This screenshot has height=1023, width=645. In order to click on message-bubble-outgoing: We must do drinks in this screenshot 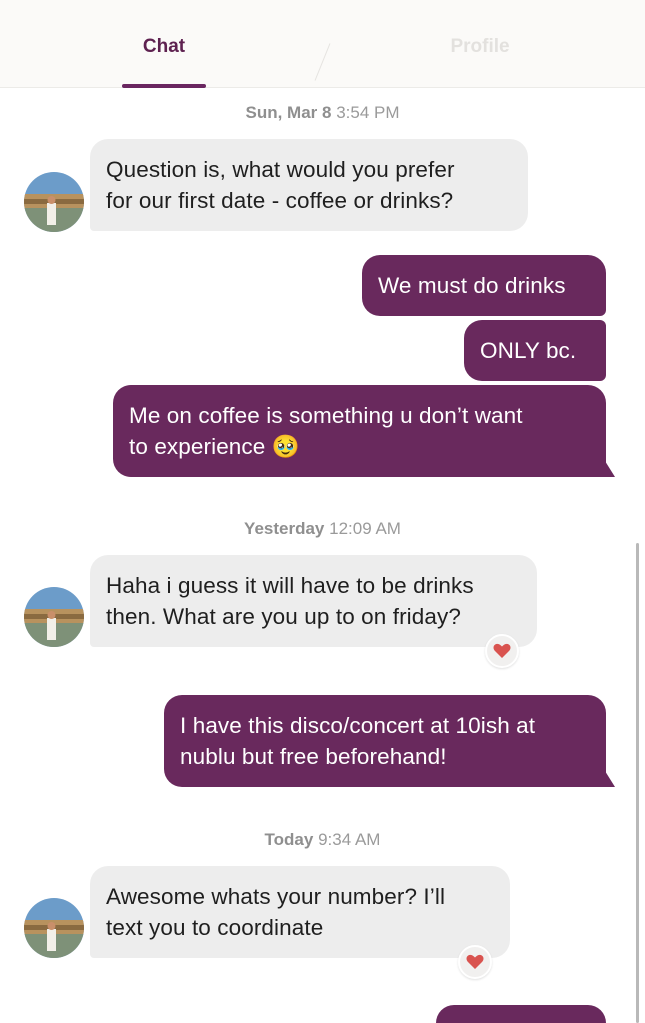, I will do `click(484, 285)`.